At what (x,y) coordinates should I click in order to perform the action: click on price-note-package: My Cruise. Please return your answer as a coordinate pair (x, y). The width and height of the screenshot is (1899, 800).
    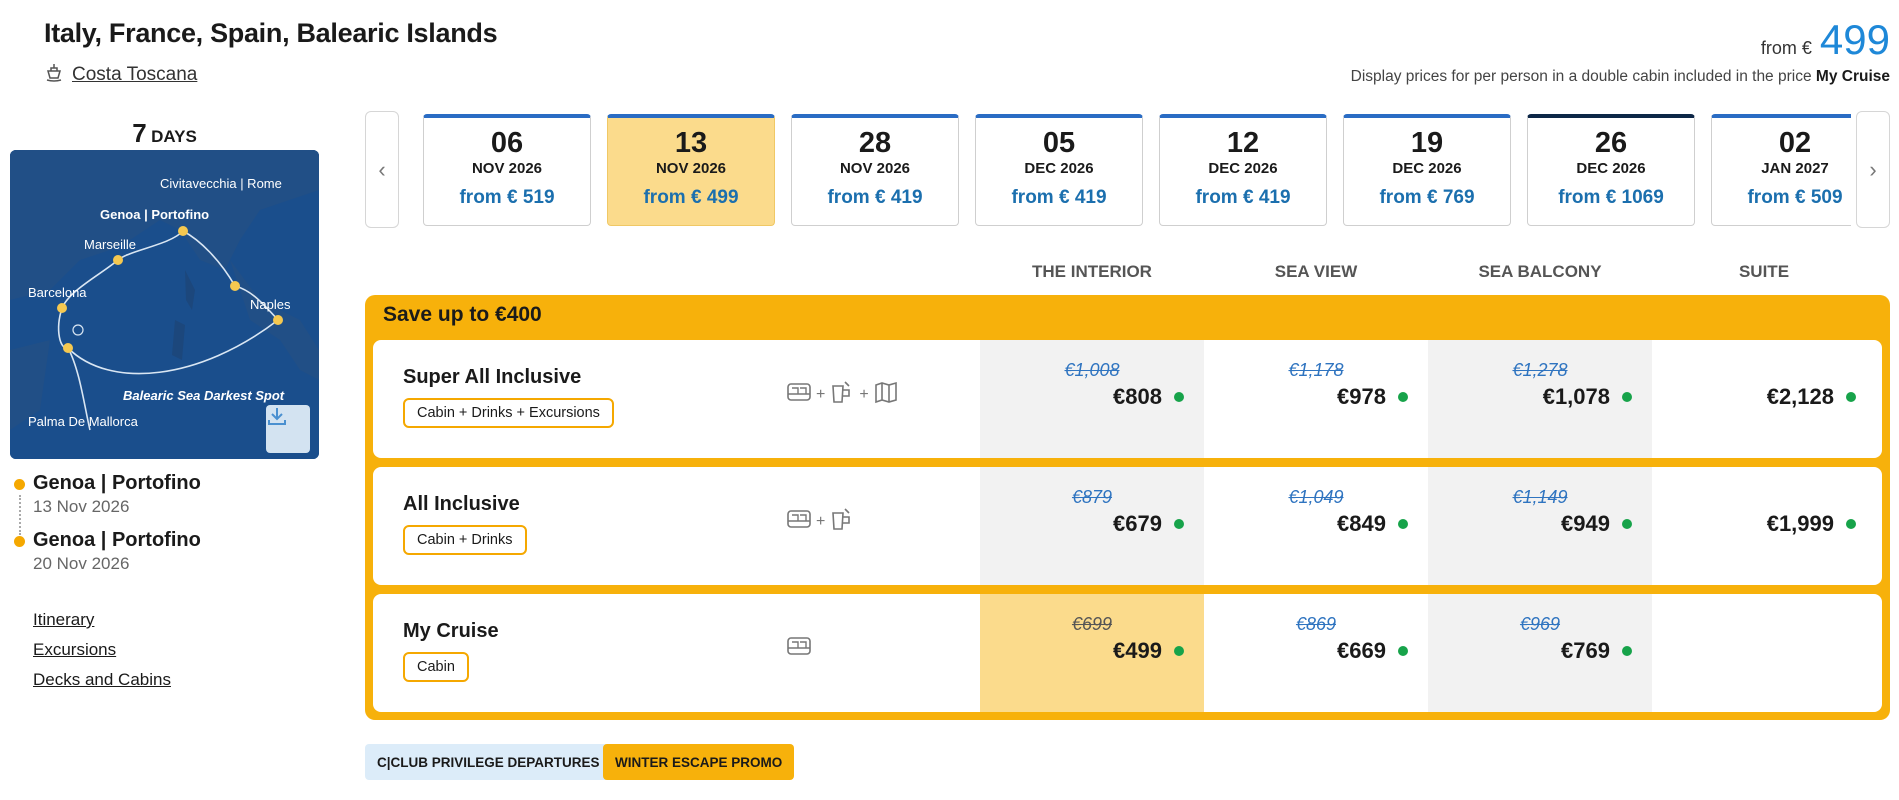
    Looking at the image, I should click on (1852, 76).